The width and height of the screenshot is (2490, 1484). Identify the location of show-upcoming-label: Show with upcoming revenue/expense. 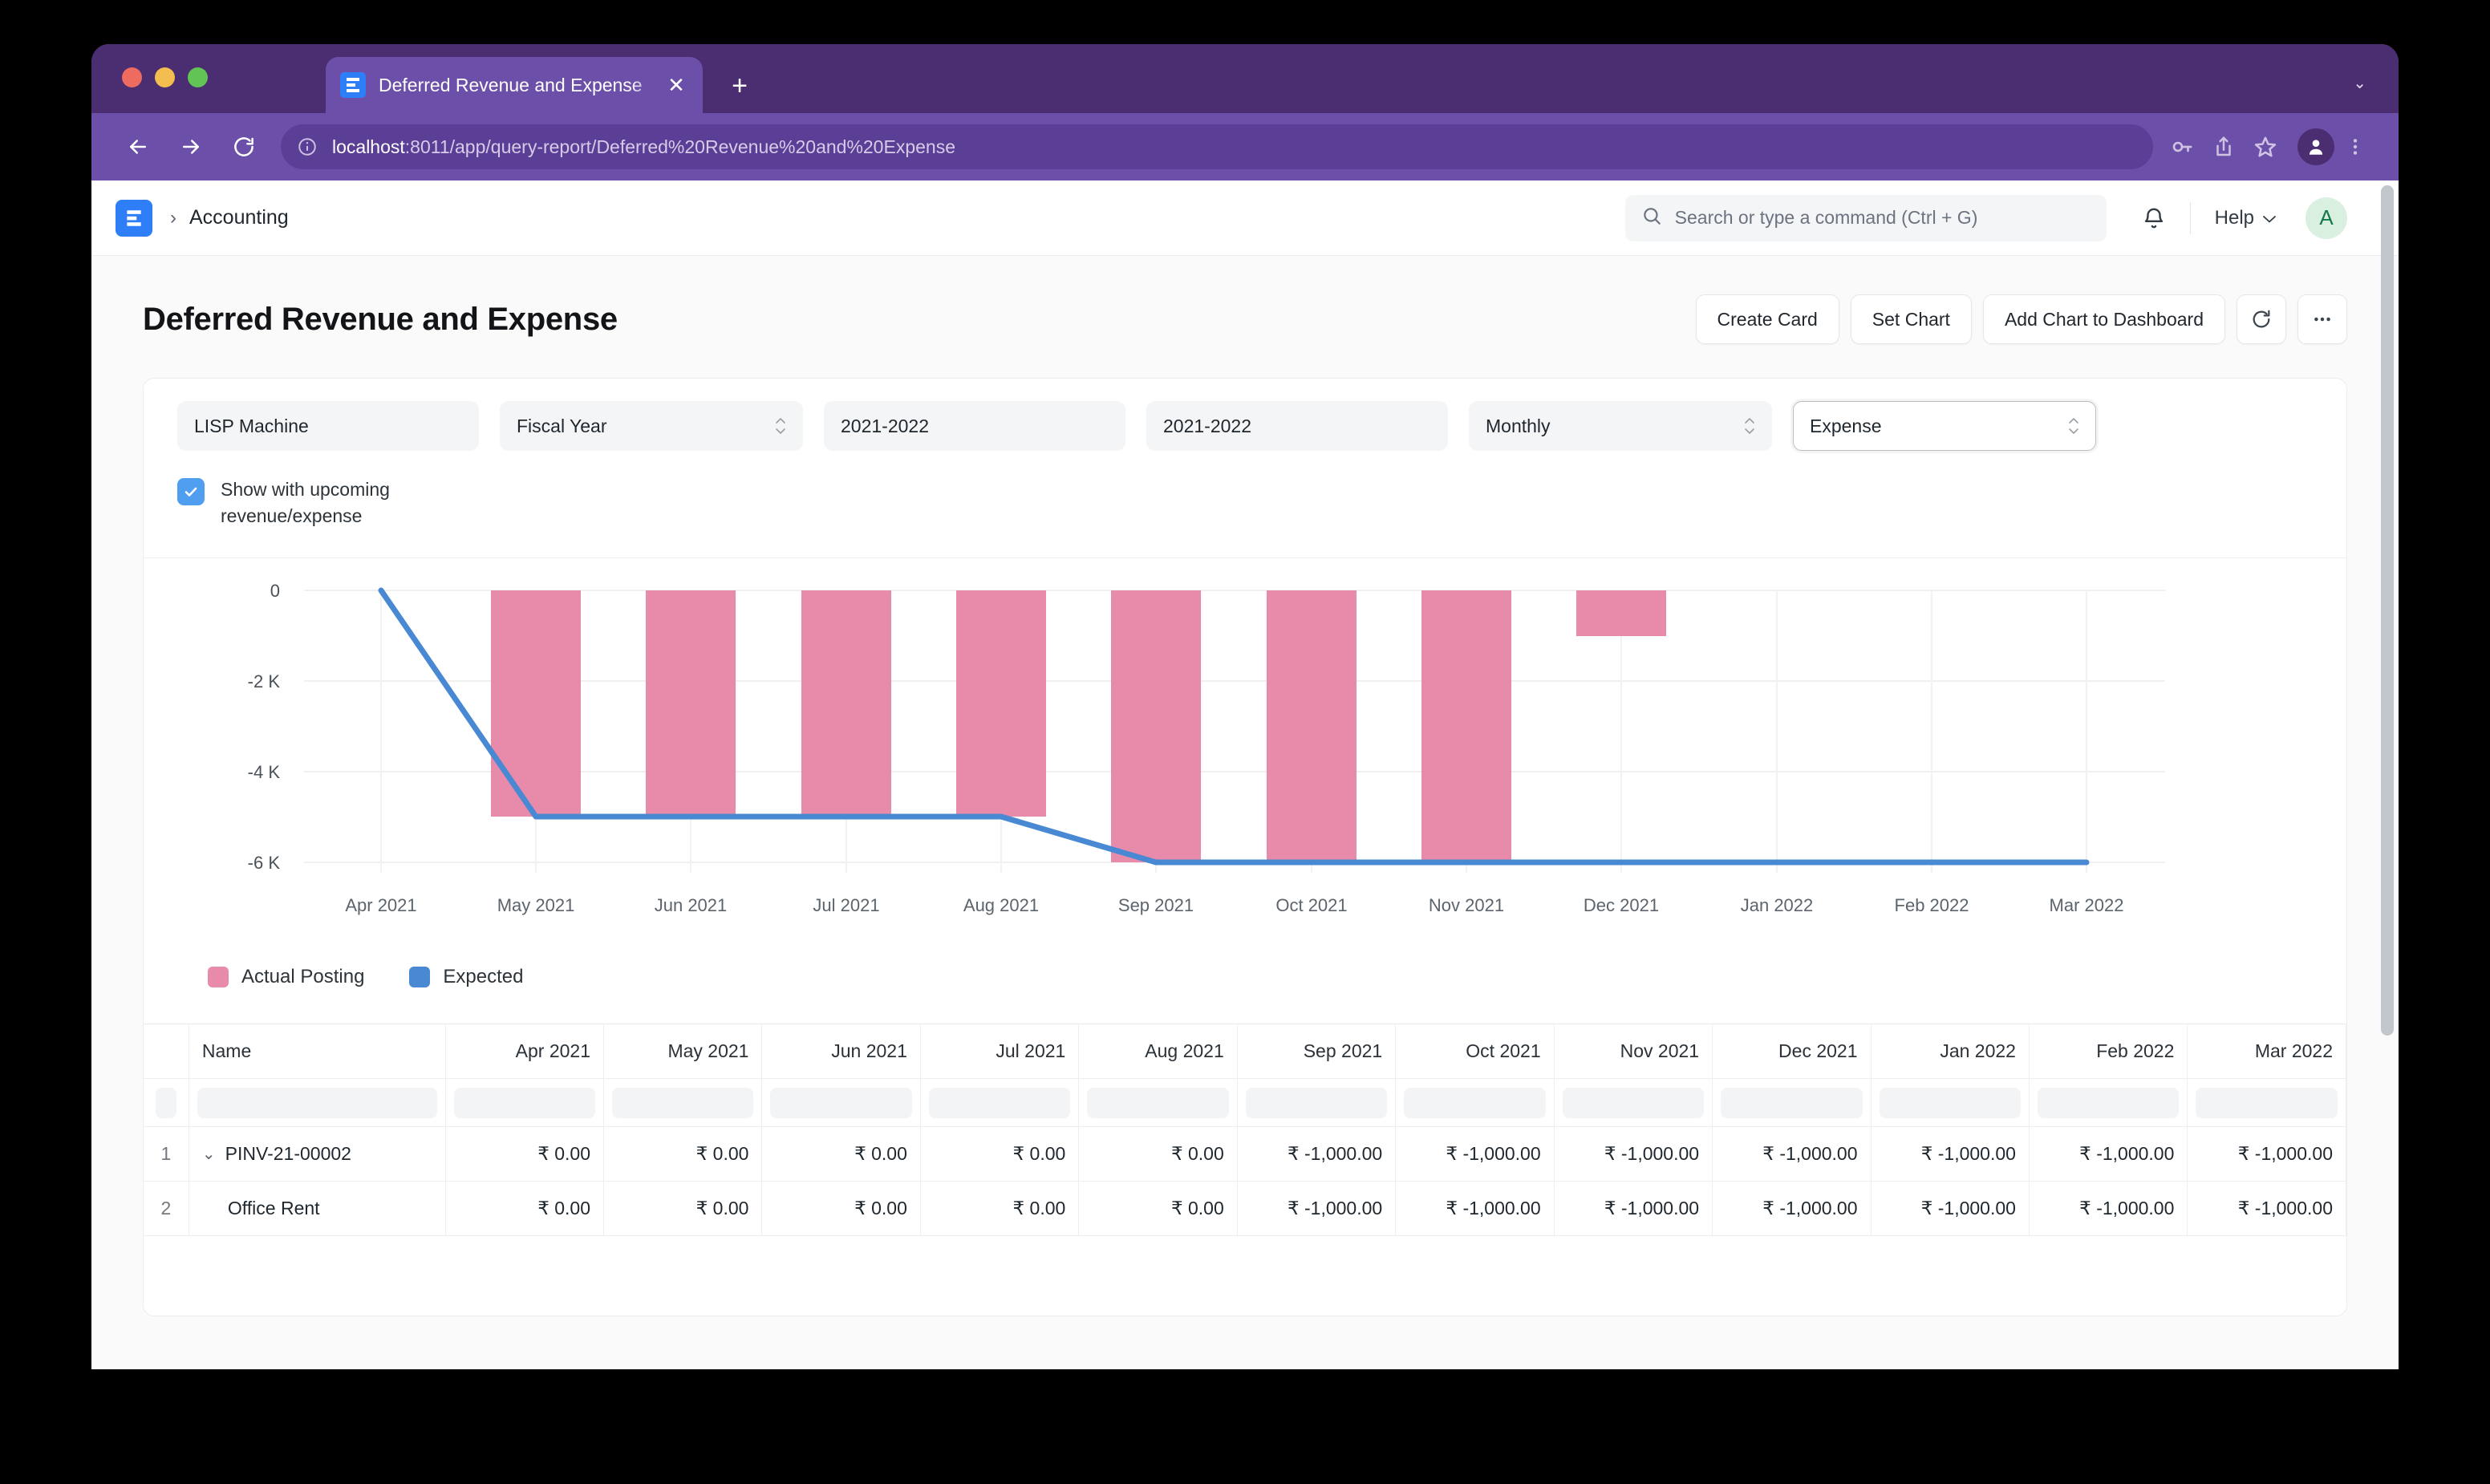
(325, 503).